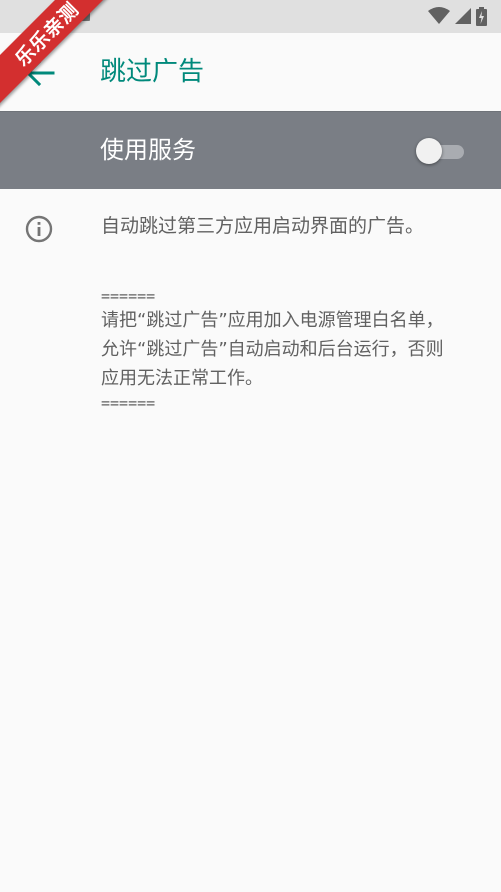  I want to click on signal-icon, so click(463, 16).